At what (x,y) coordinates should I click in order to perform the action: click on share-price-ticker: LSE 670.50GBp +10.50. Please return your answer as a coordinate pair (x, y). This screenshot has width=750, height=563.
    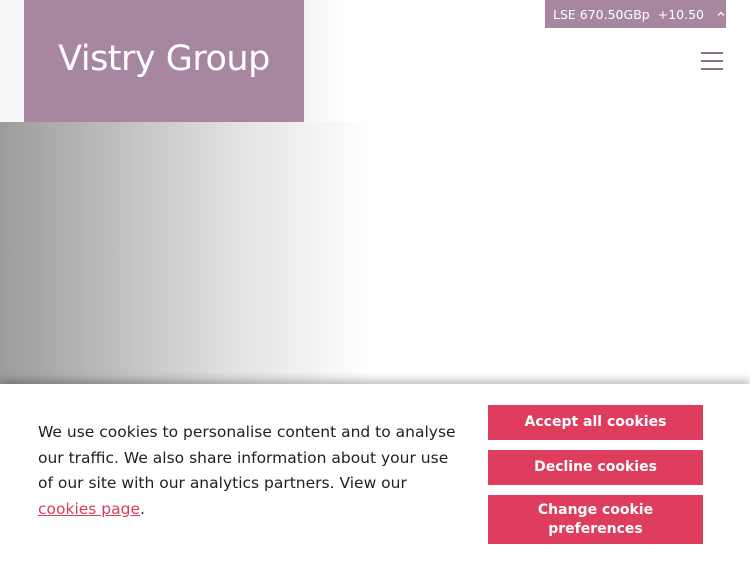
    Looking at the image, I should click on (635, 14).